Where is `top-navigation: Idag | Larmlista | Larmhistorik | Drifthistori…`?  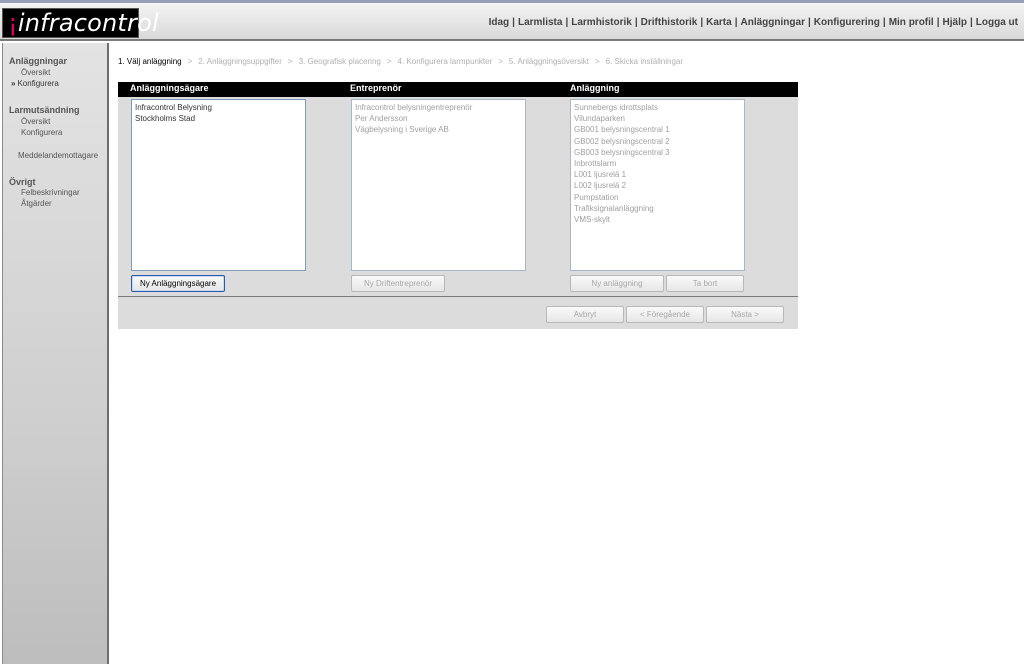
top-navigation: Idag | Larmlista | Larmhistorik | Drifthistori… is located at coordinates (753, 22).